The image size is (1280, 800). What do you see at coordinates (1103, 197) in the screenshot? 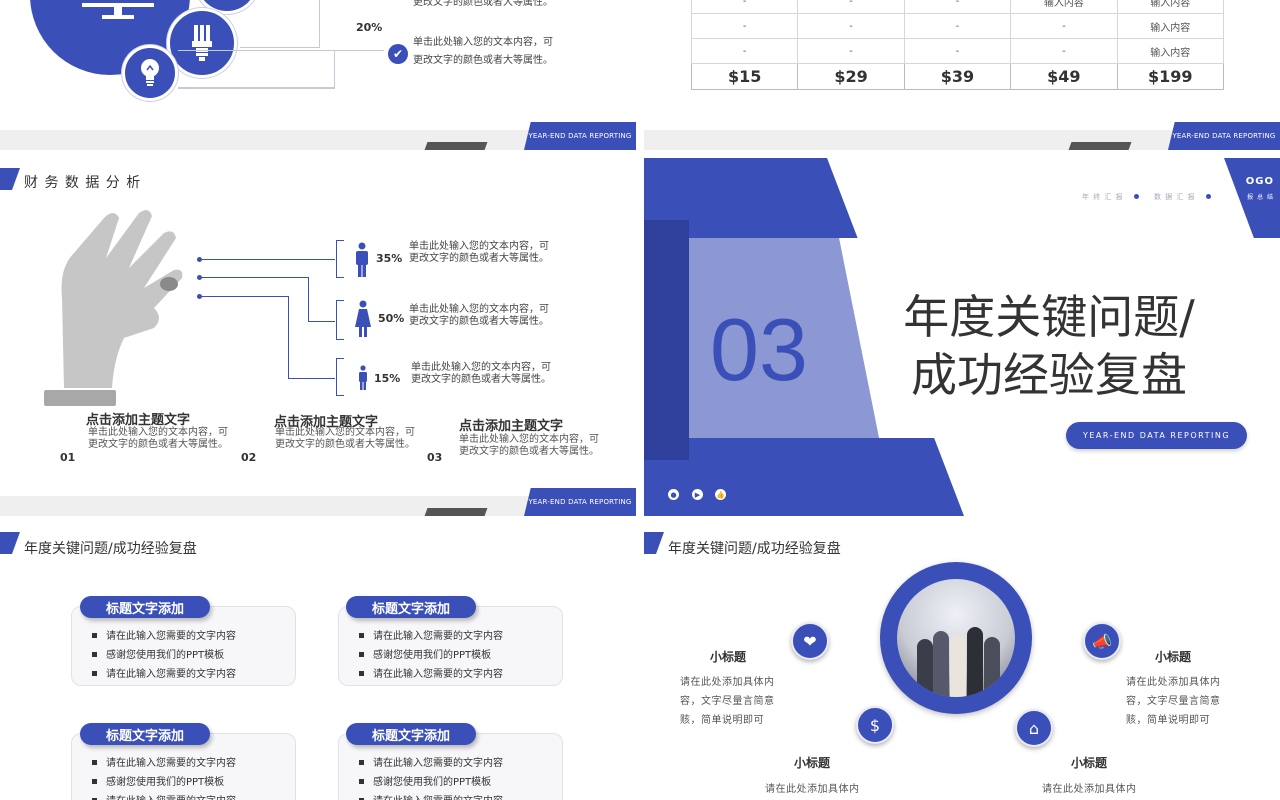
I see `nav-label: 年 终 汇 报` at bounding box center [1103, 197].